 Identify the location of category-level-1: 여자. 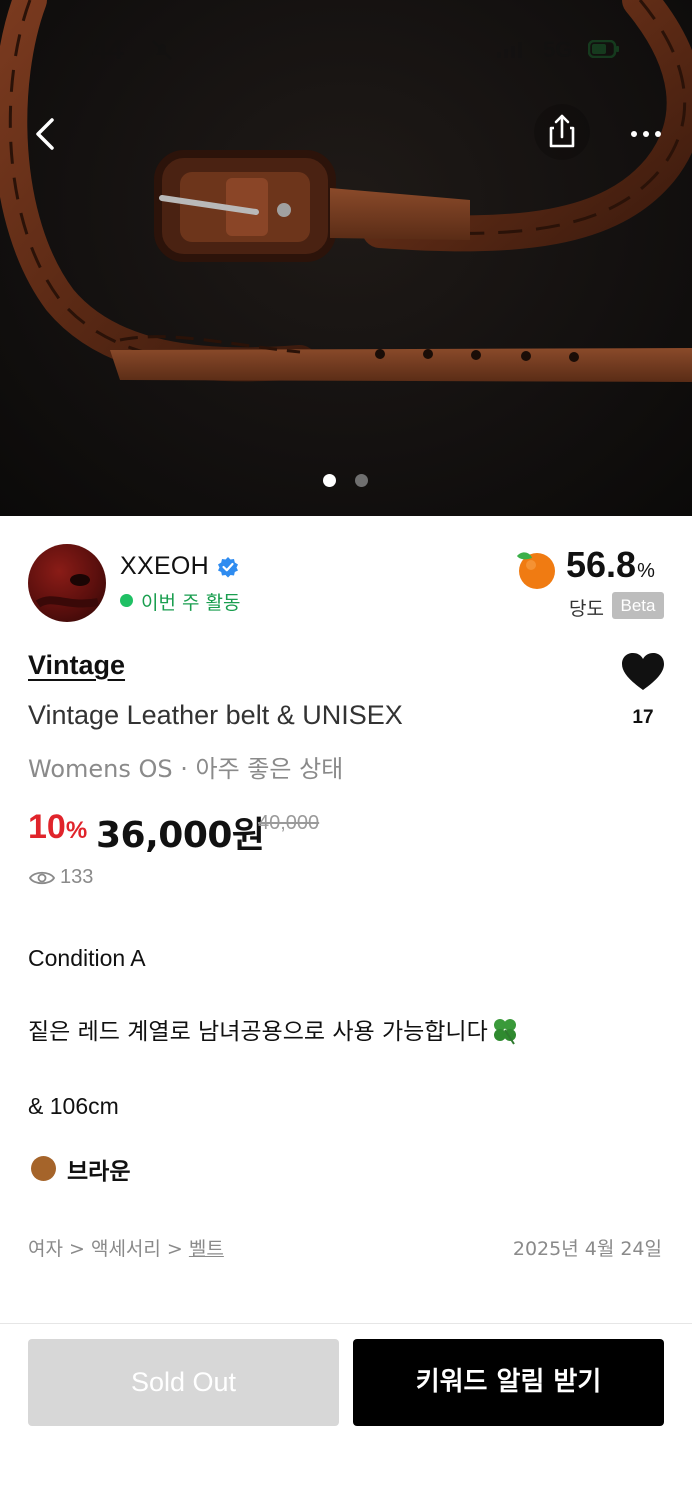
(45, 1249).